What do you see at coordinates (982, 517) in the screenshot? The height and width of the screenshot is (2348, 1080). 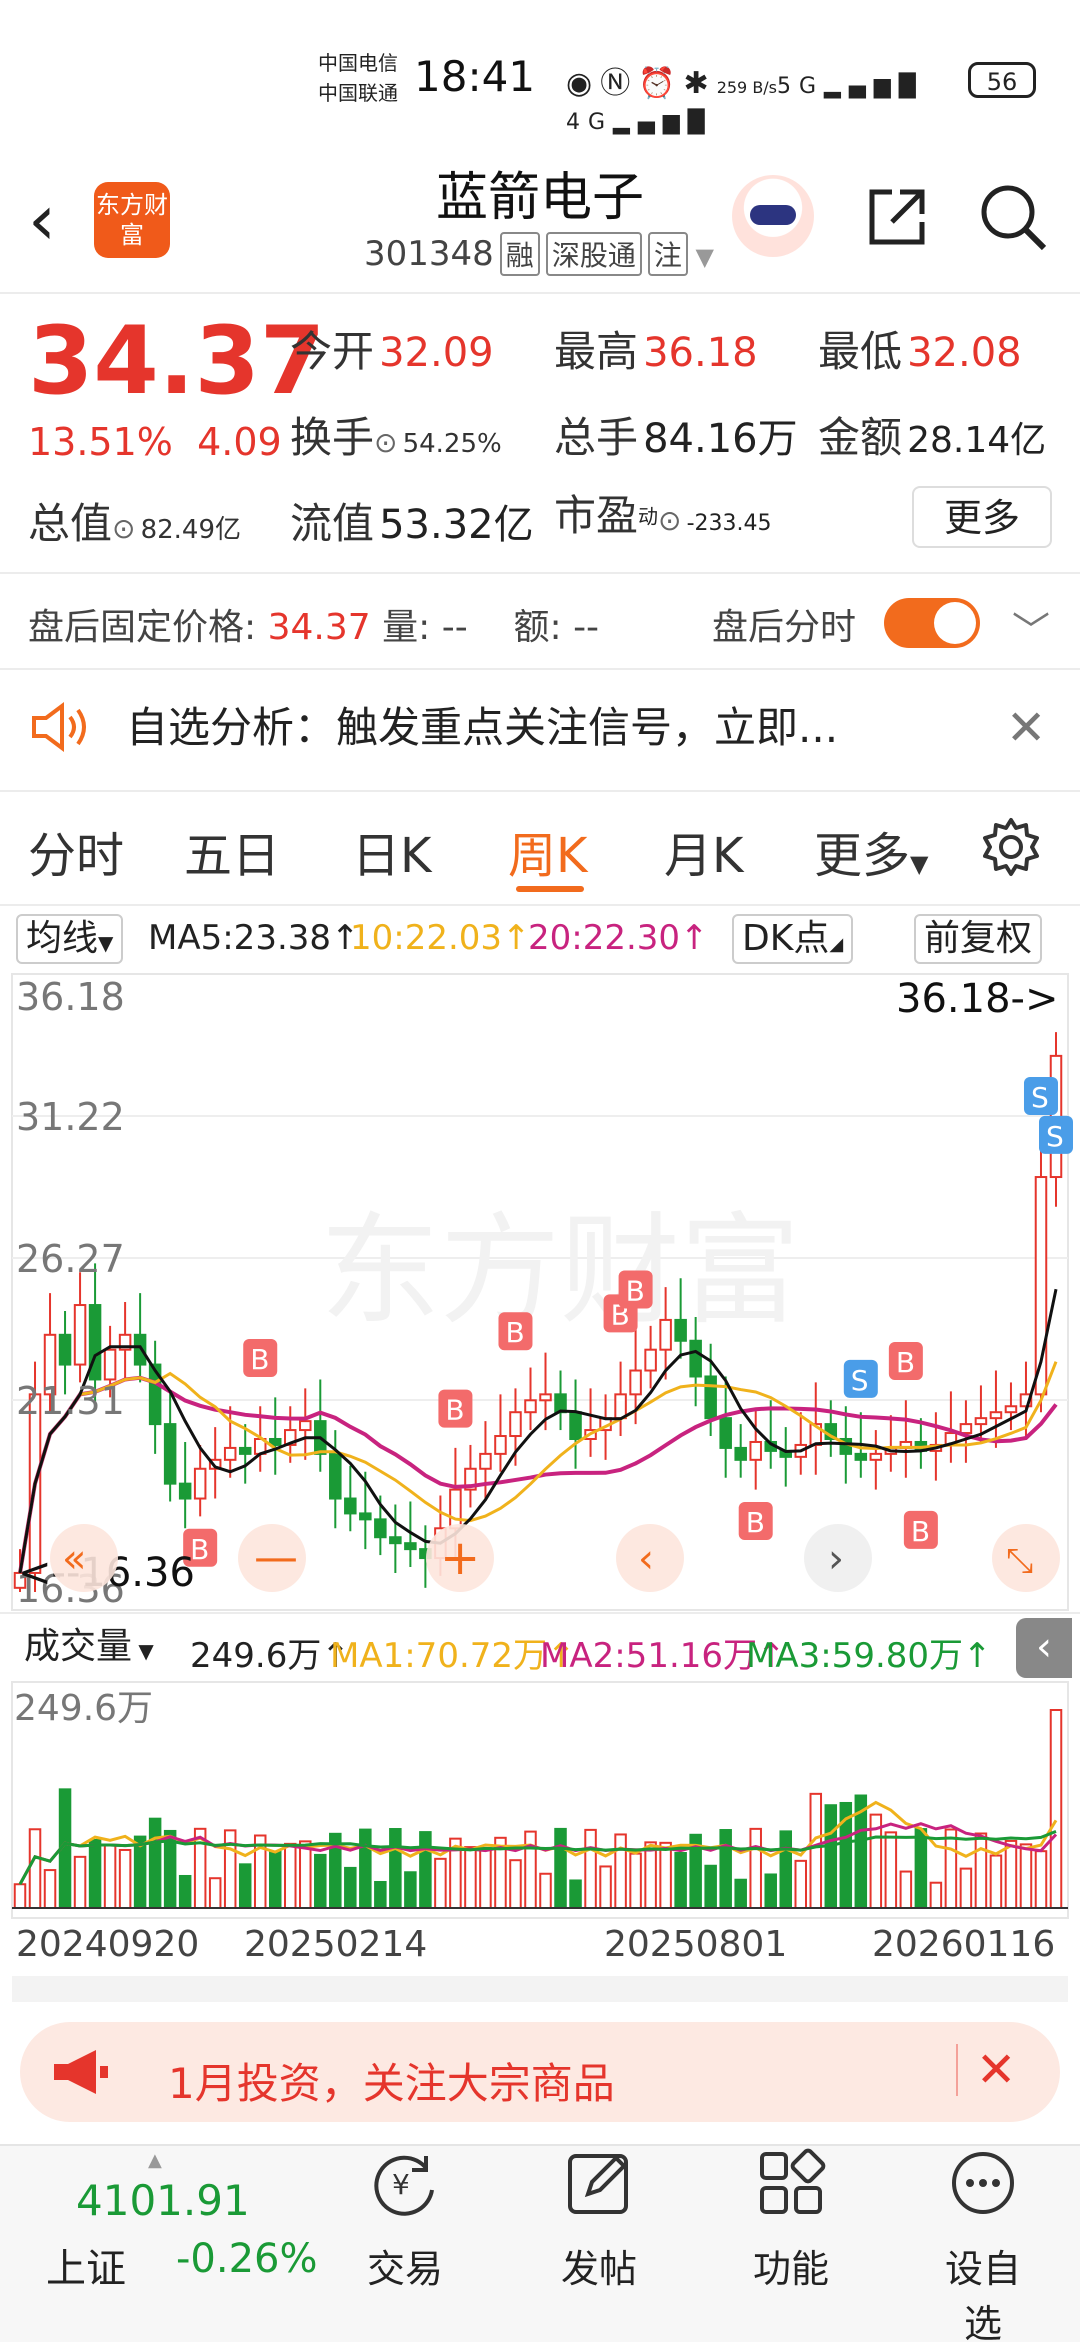 I see `more-button: 更多` at bounding box center [982, 517].